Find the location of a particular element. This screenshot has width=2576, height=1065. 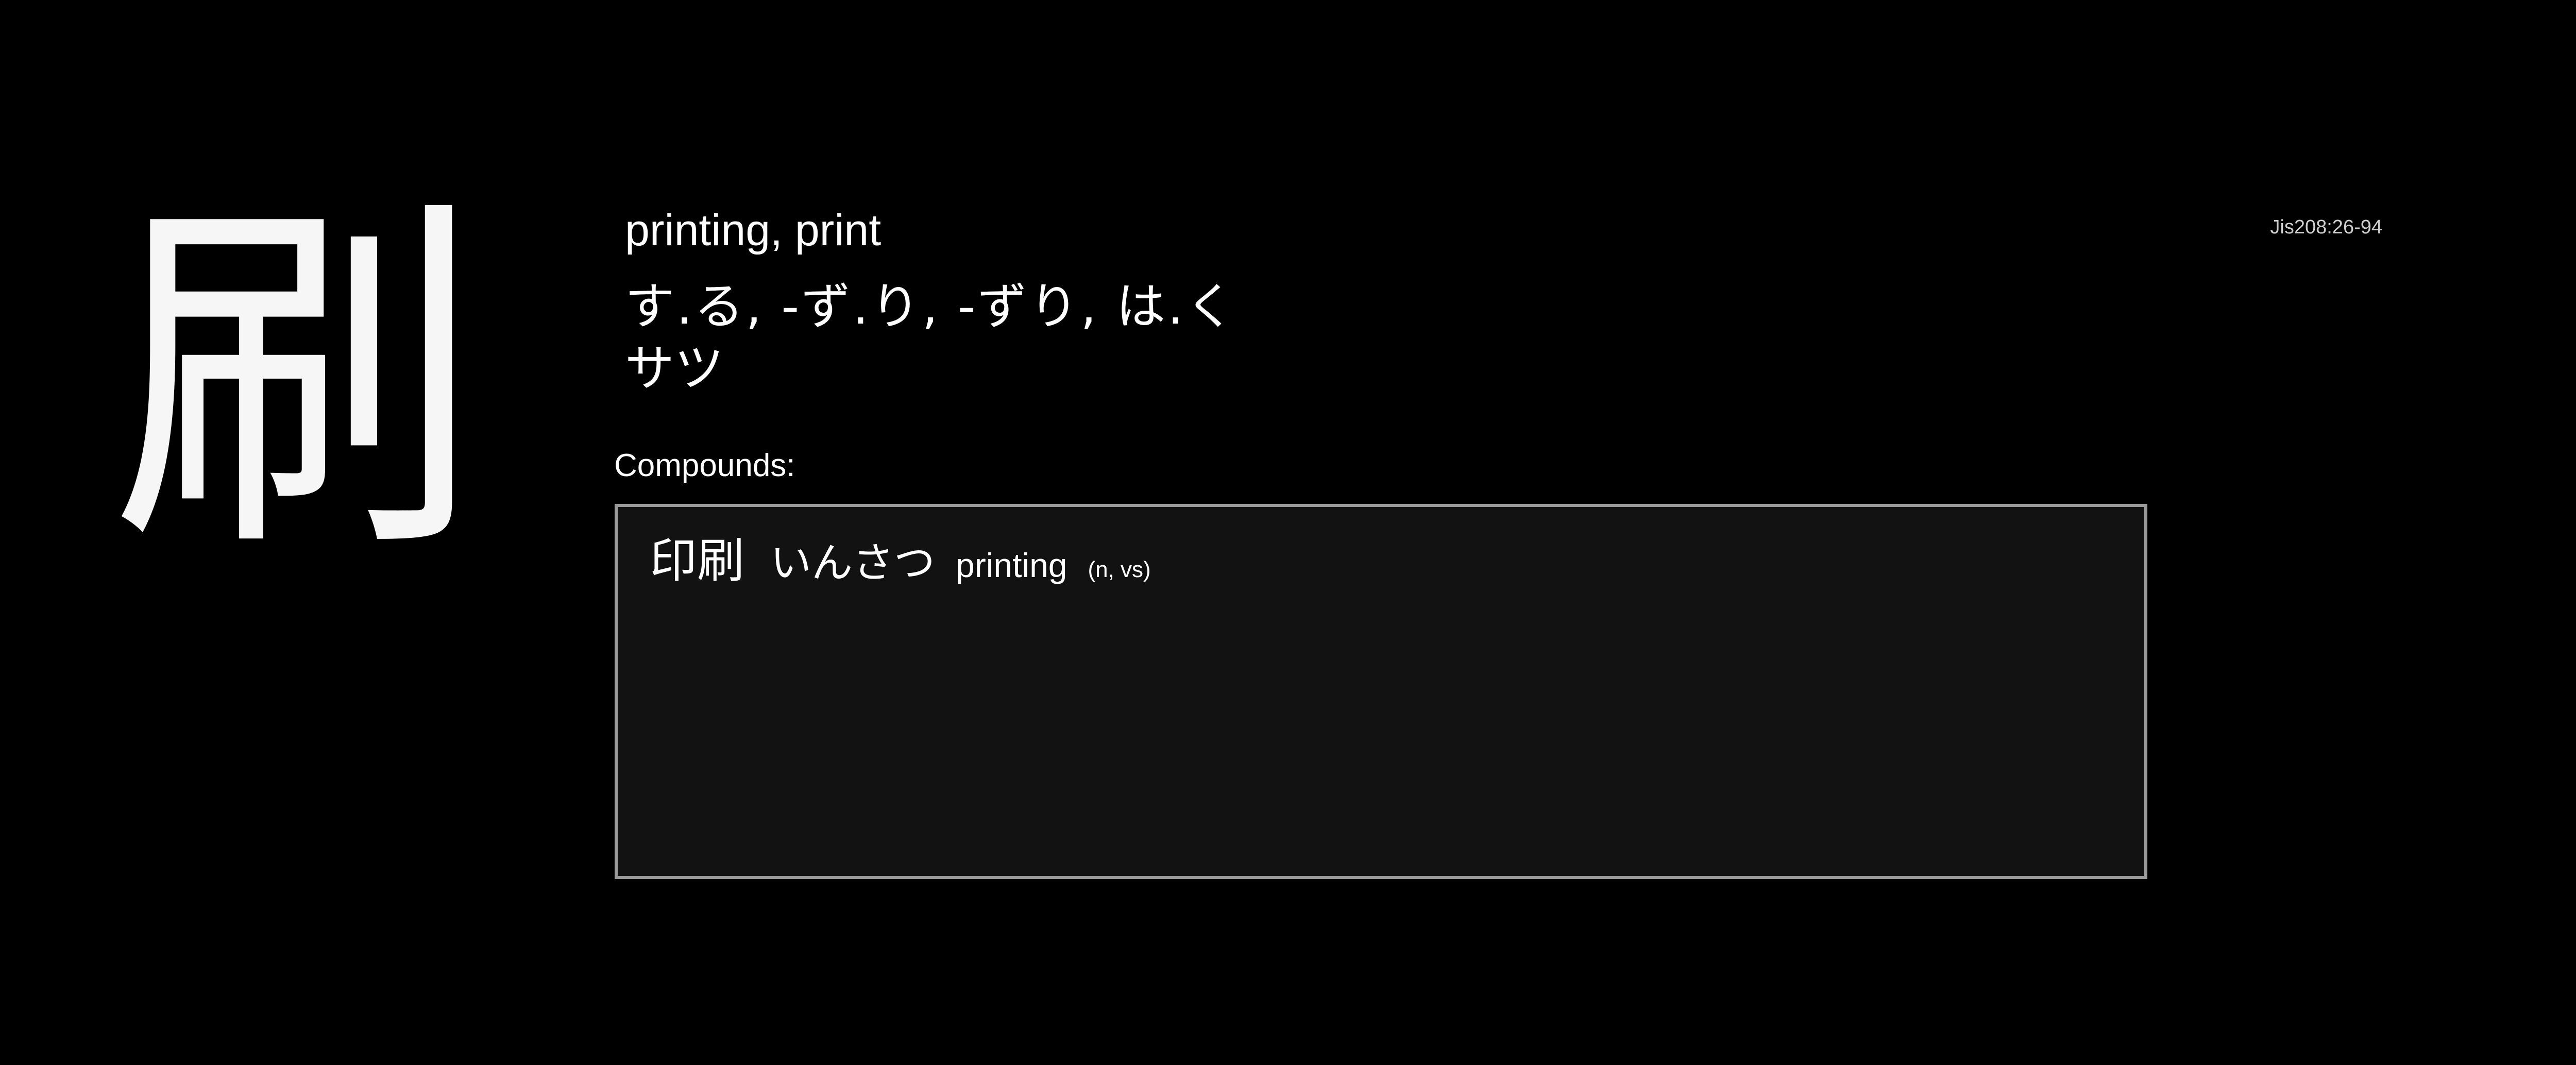

kun-readings: す.る, -ず.り, -ずり, は.く is located at coordinates (931, 306).